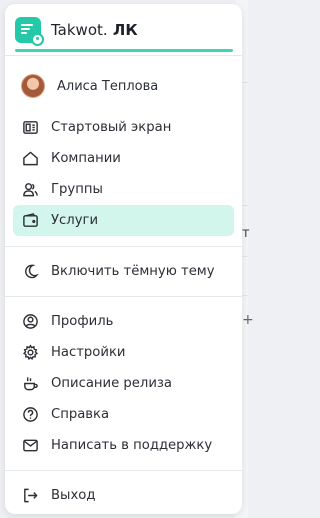 The image size is (320, 518). I want to click on dashboard-icon, so click(30, 128).